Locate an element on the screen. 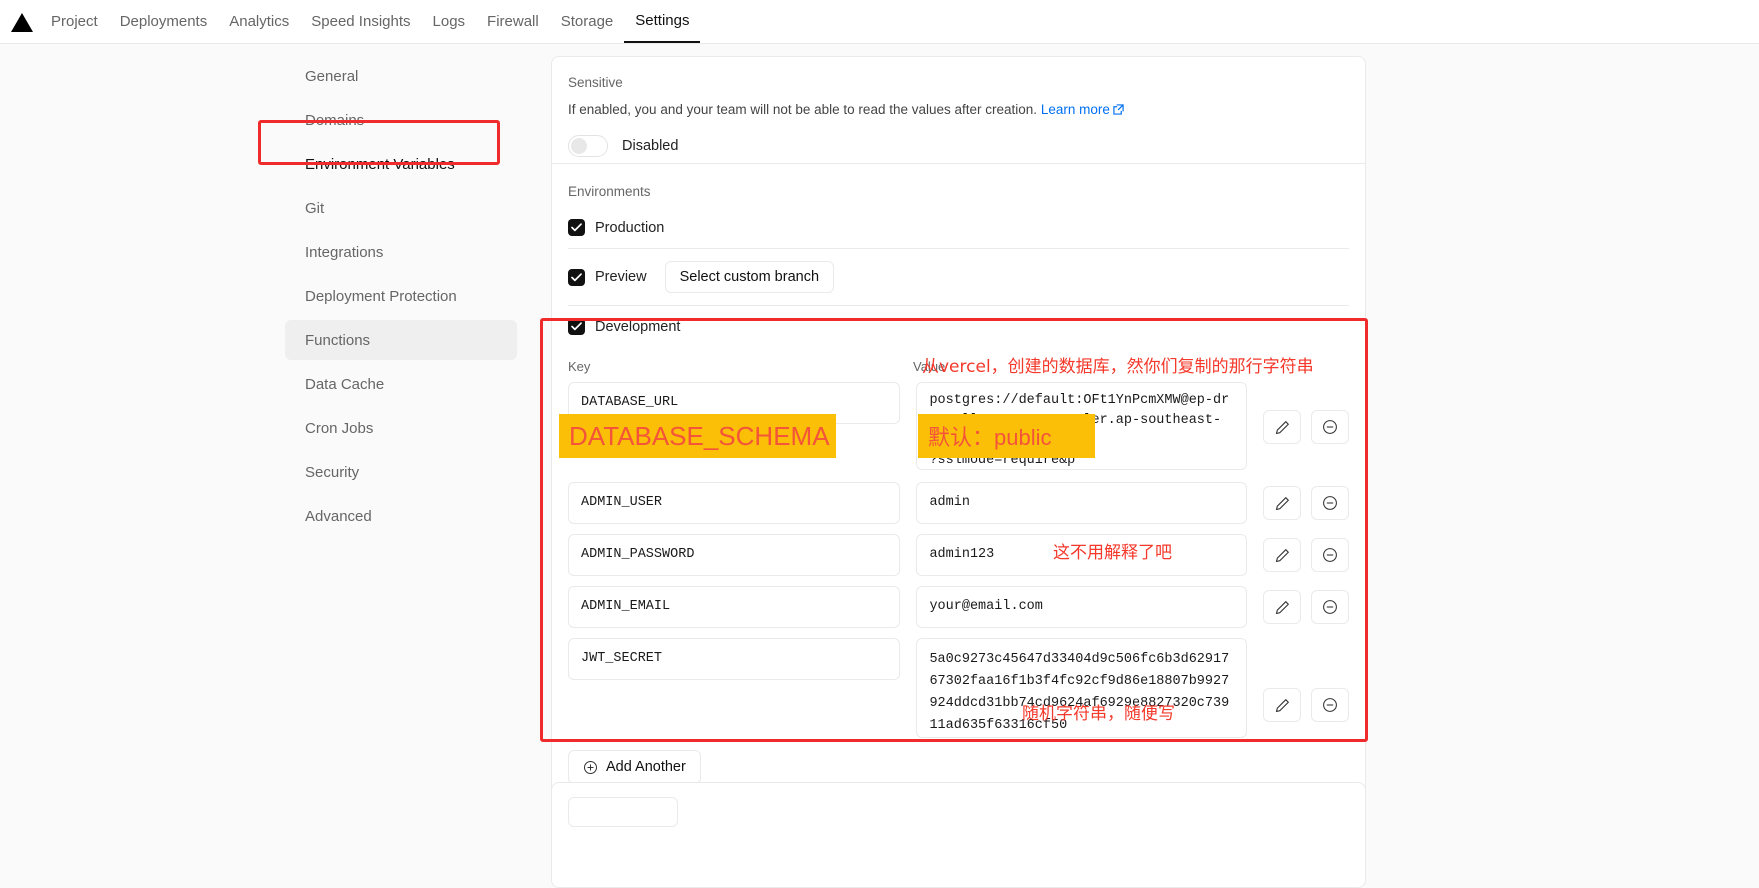  sidebar-item-data-cache: Data Cache is located at coordinates (401, 384).